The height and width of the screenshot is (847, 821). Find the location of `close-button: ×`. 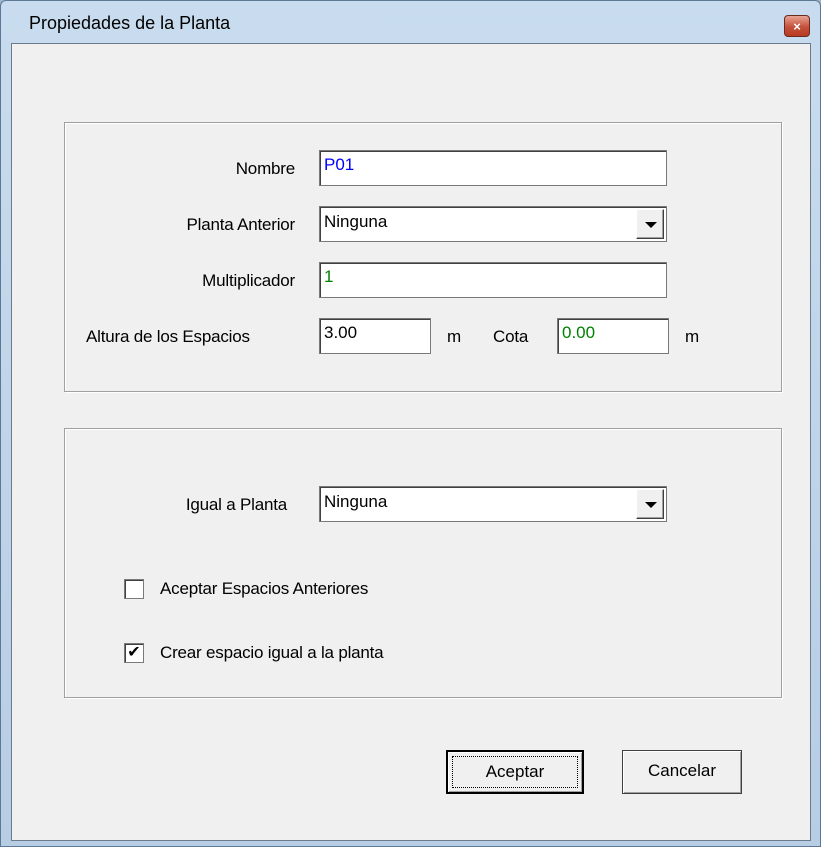

close-button: × is located at coordinates (797, 26).